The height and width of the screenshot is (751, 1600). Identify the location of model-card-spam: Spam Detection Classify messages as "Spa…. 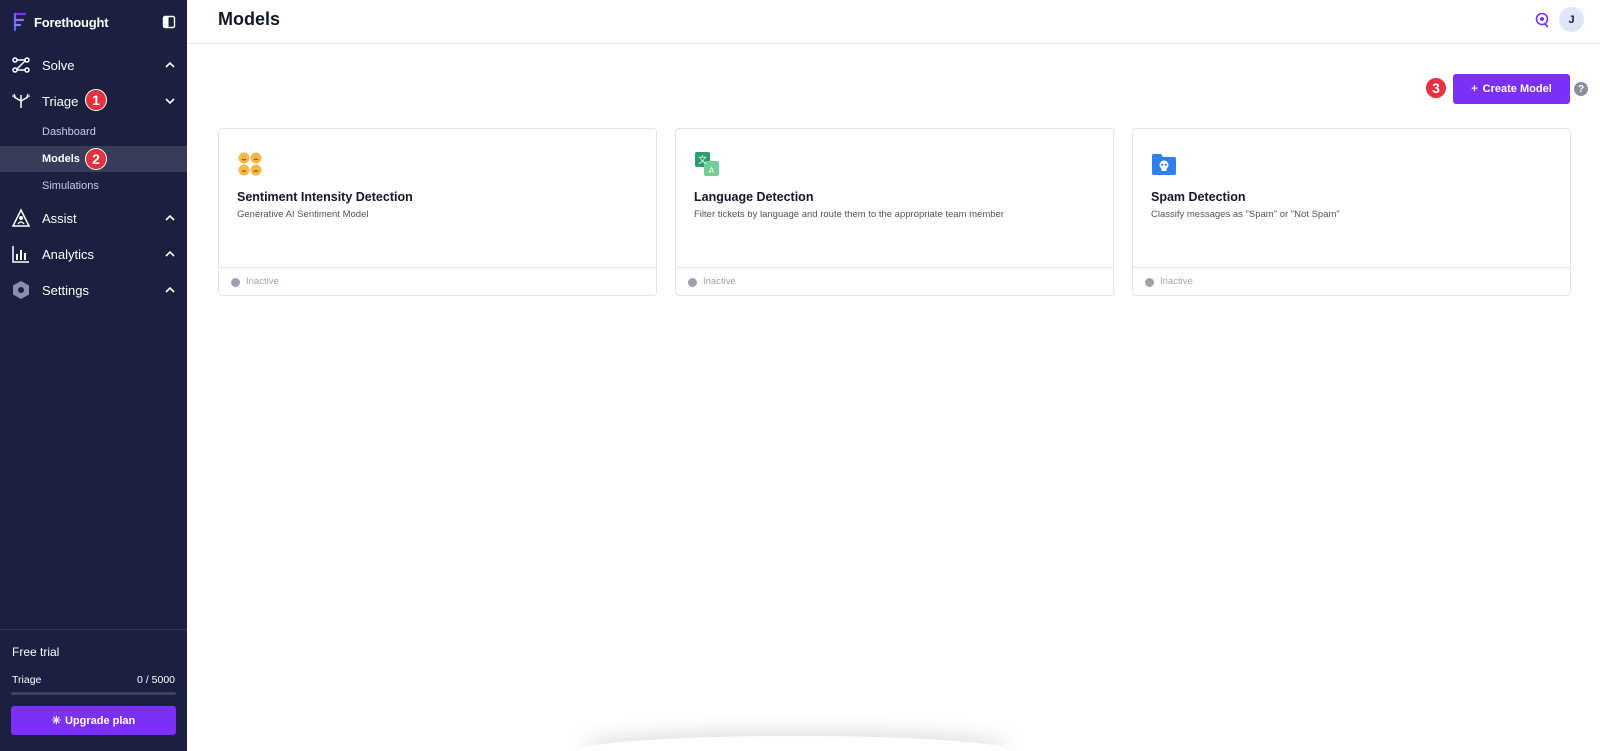
(1351, 212).